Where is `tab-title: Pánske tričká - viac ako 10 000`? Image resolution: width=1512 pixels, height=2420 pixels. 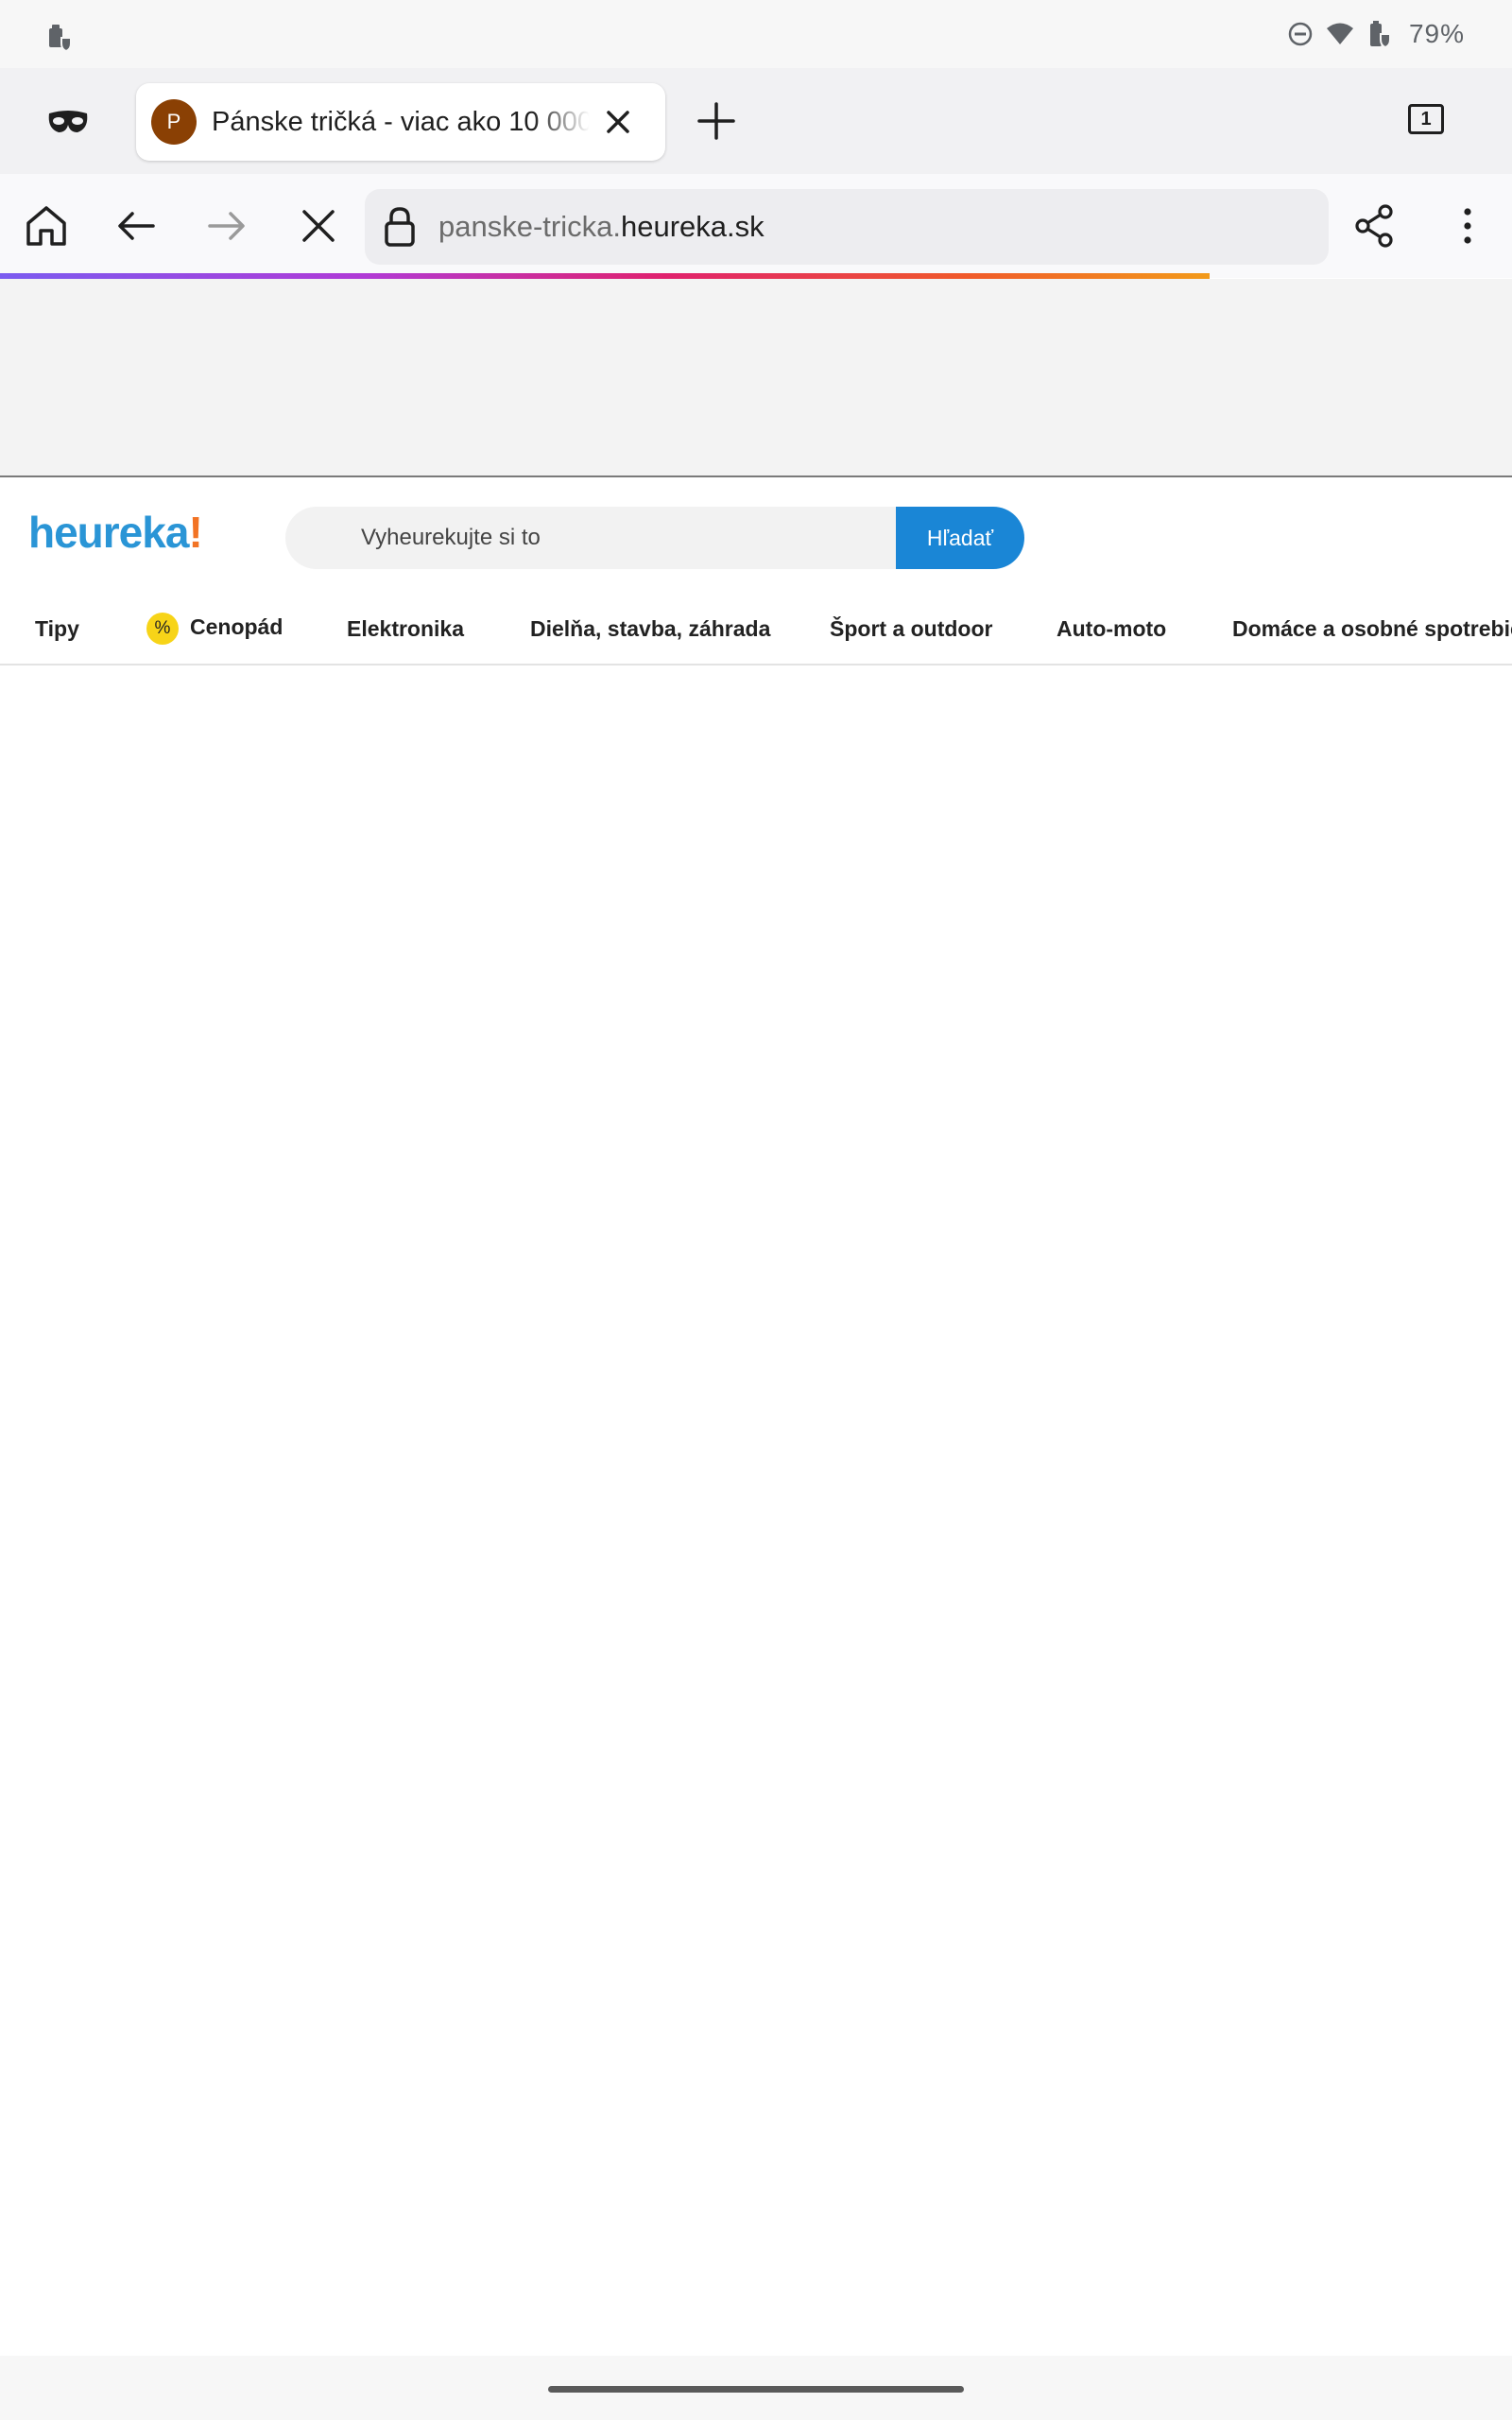
tab-title: Pánske tričká - viac ako 10 000 is located at coordinates (401, 122).